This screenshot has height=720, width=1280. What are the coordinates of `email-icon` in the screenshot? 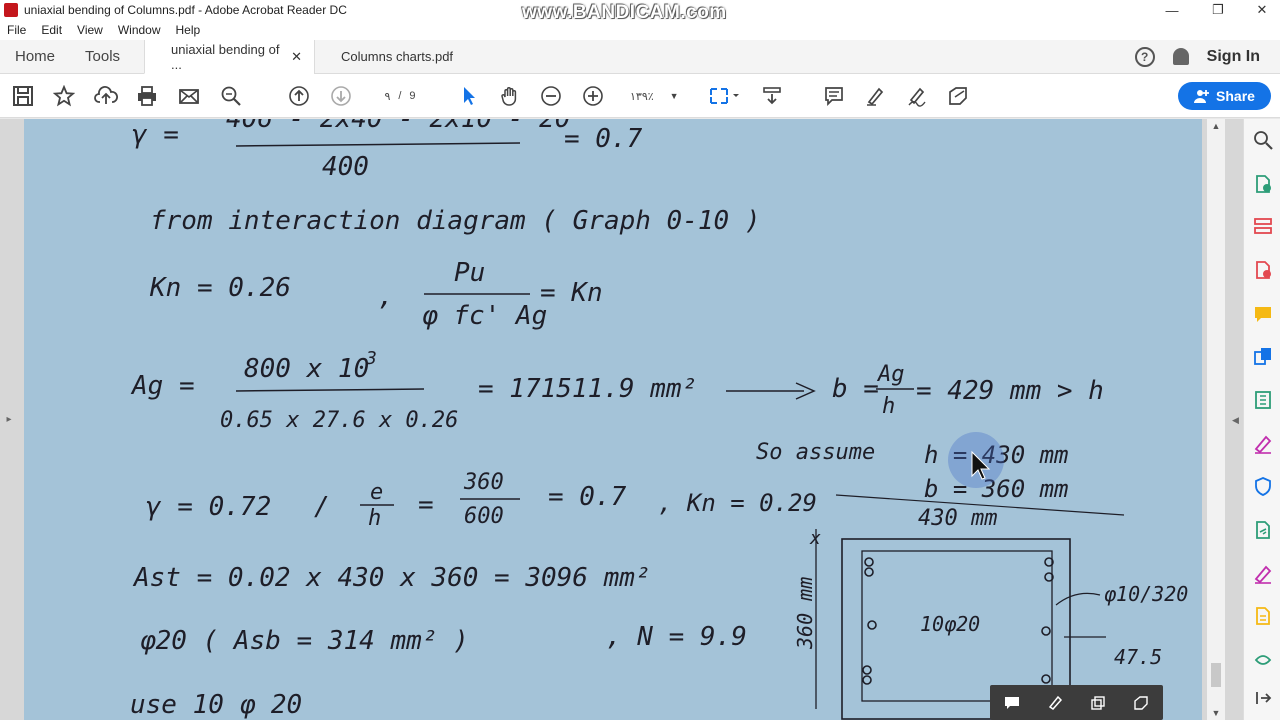 It's located at (189, 96).